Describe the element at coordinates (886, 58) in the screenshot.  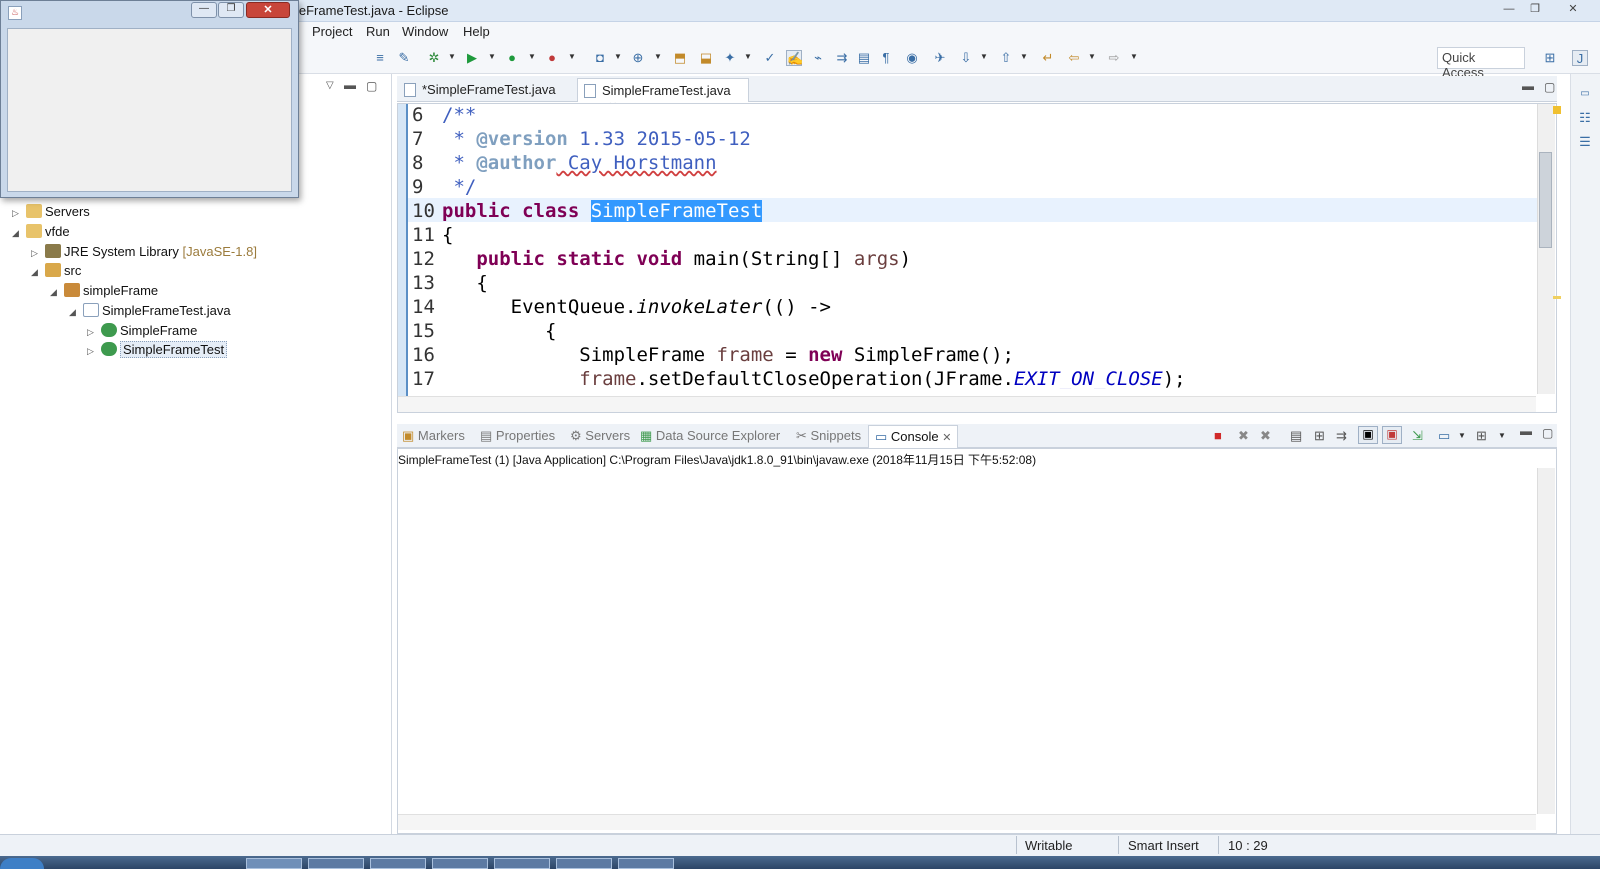
I see `pilcrow-icon: ¶` at that location.